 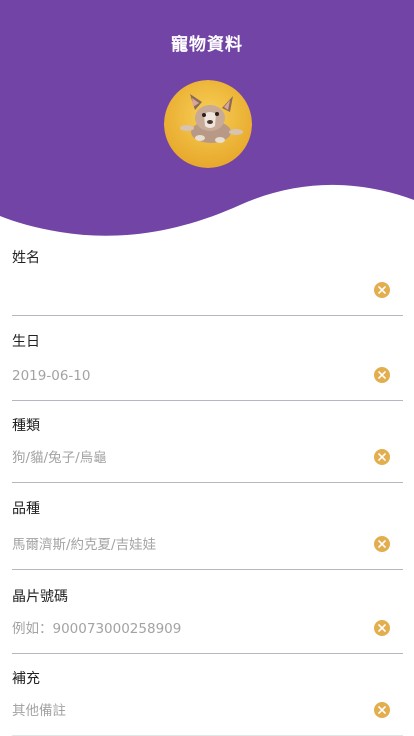 I want to click on birthday-input, so click(x=189, y=376).